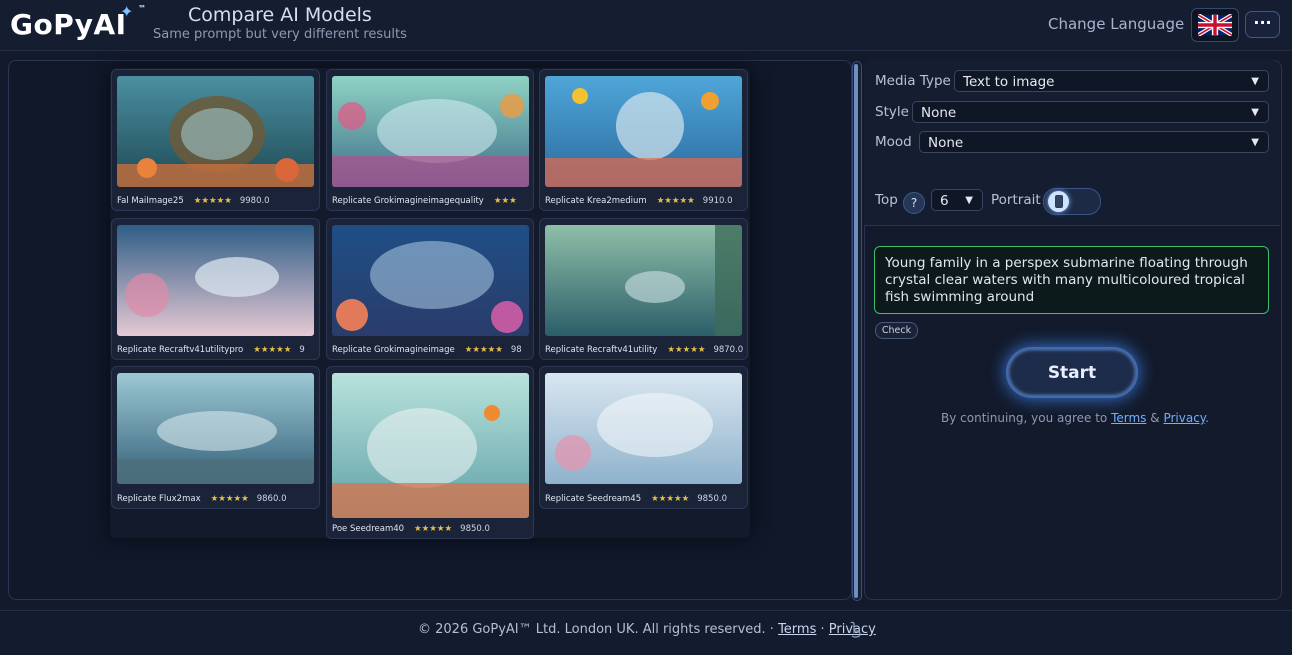  I want to click on result-card: Replicate Recraftv41utility ★★★★★ 9870.0, so click(643, 289).